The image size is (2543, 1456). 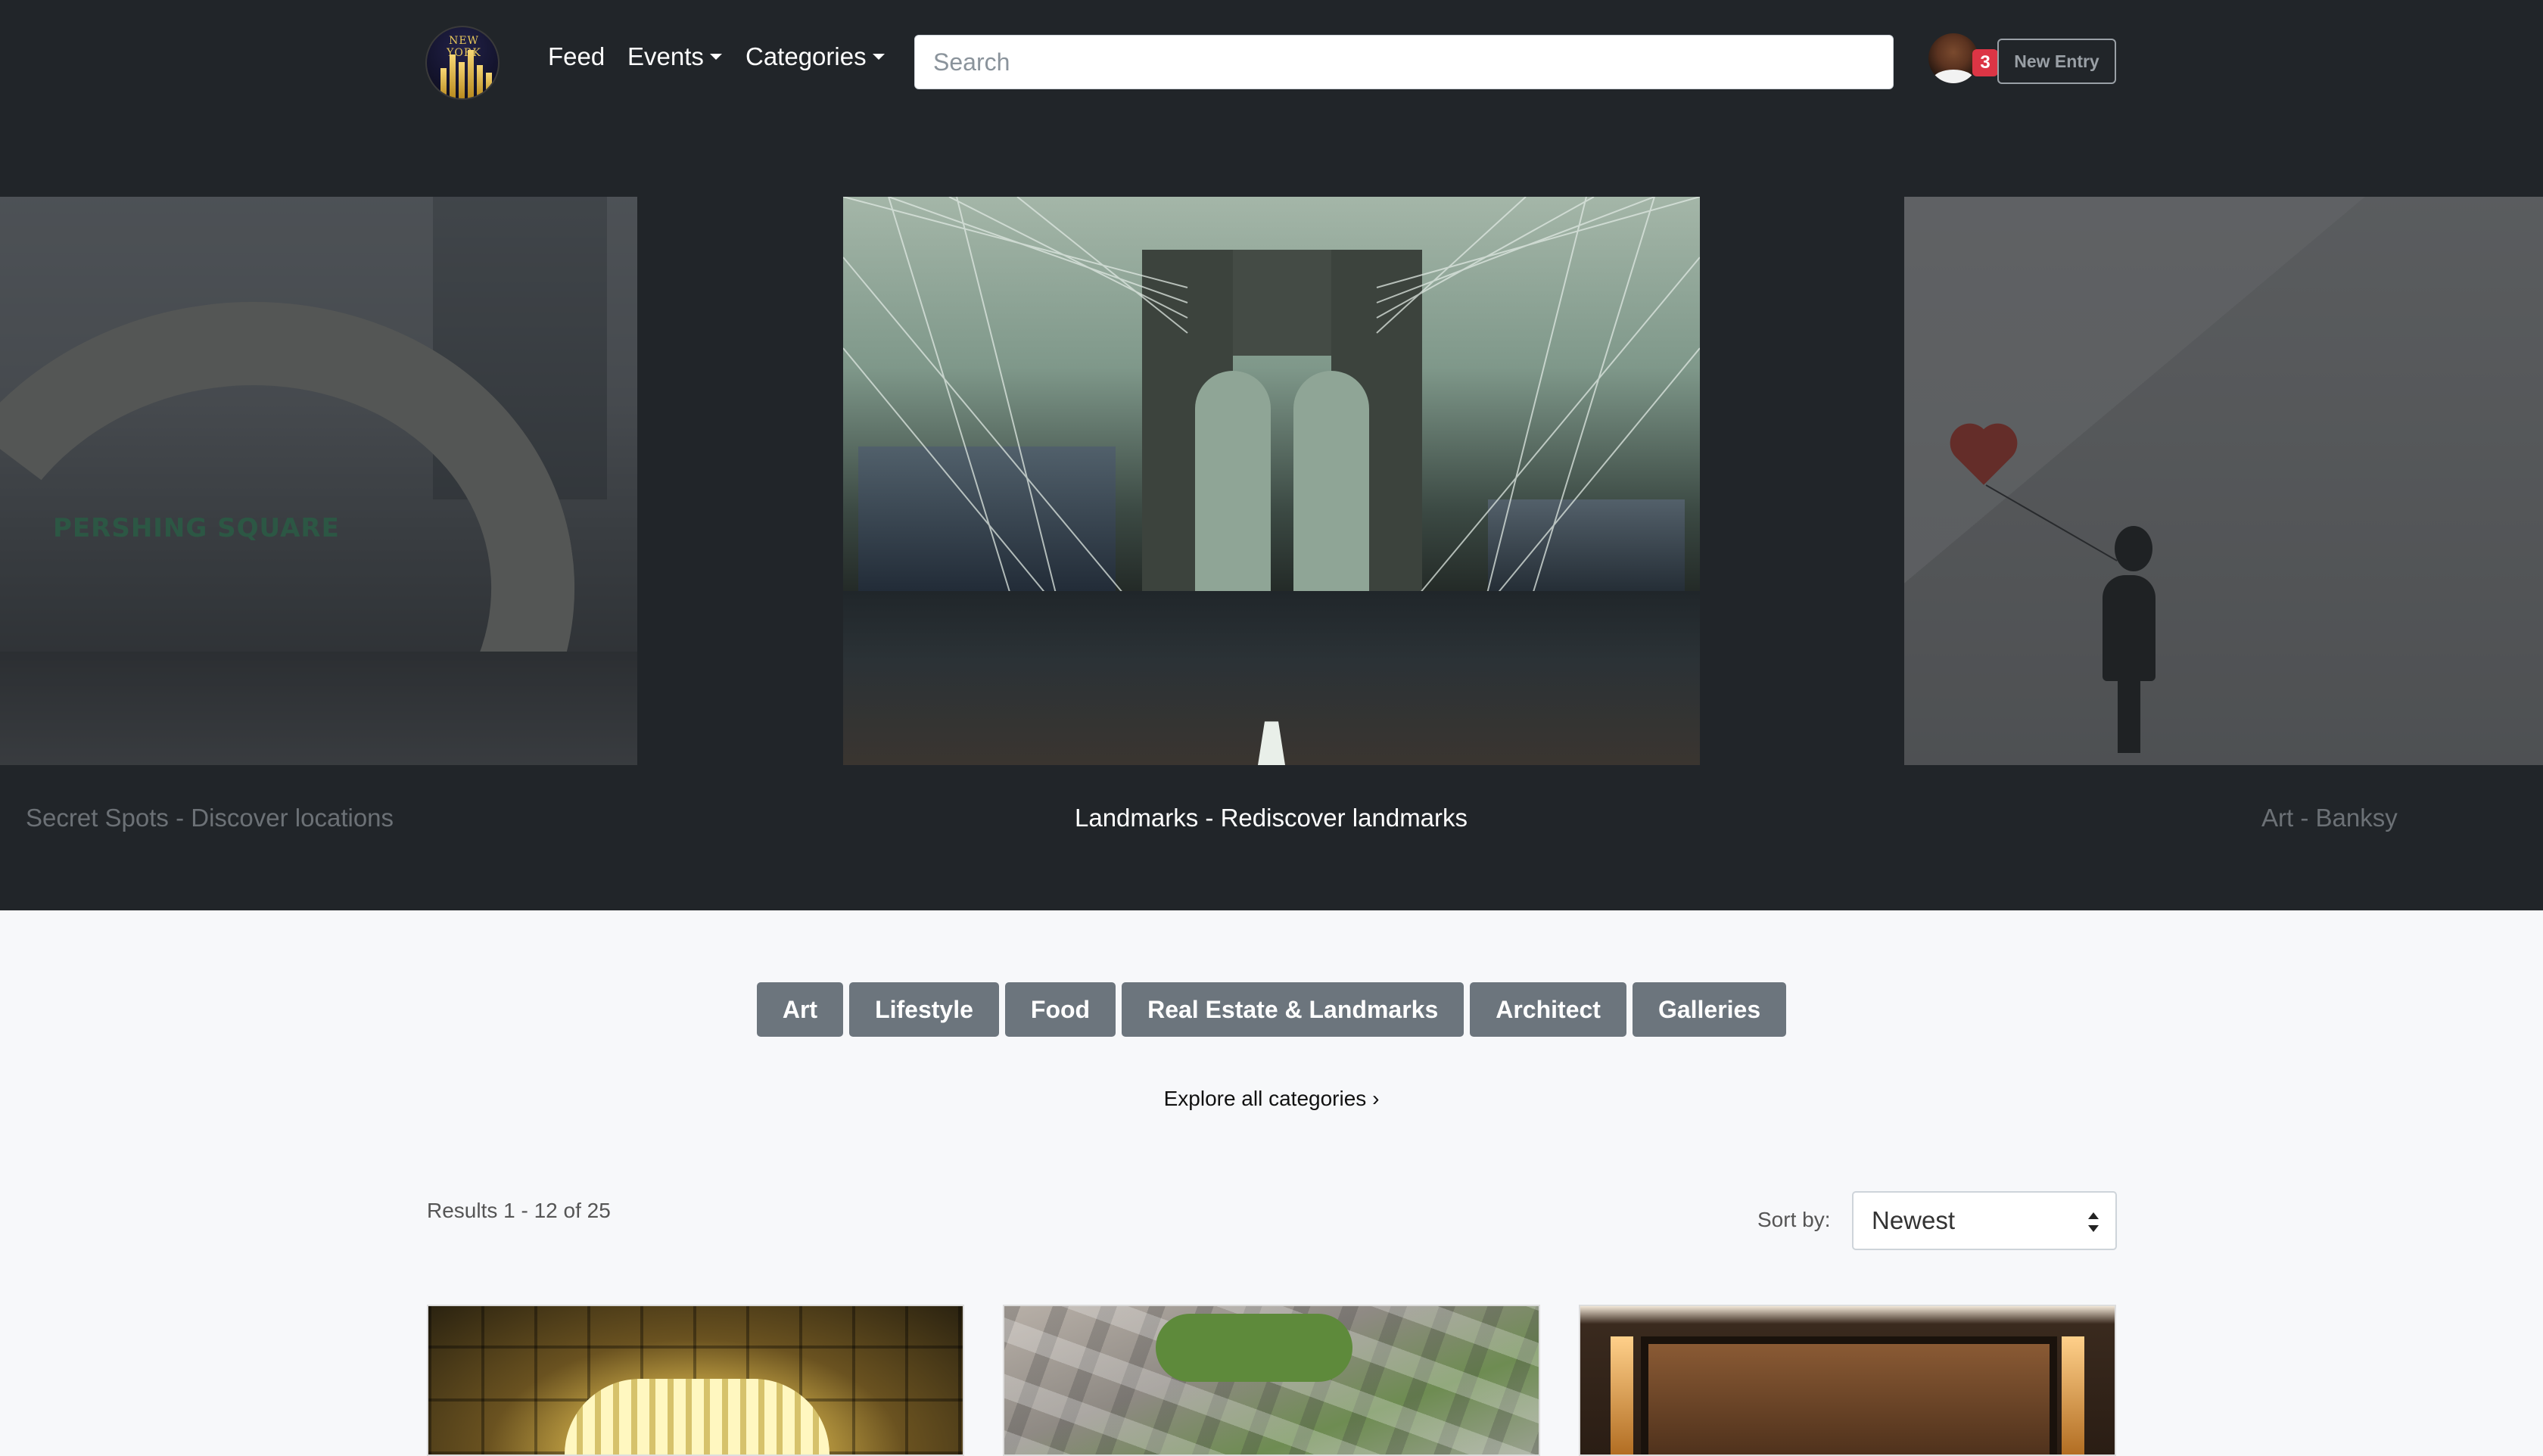 I want to click on category-galleries-button: Galleries, so click(x=1709, y=1010).